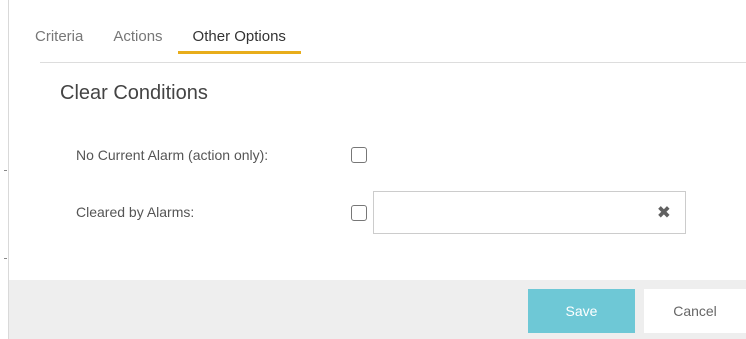 The height and width of the screenshot is (339, 746). Describe the element at coordinates (359, 155) in the screenshot. I see `no-current-alarm-checkbox` at that location.